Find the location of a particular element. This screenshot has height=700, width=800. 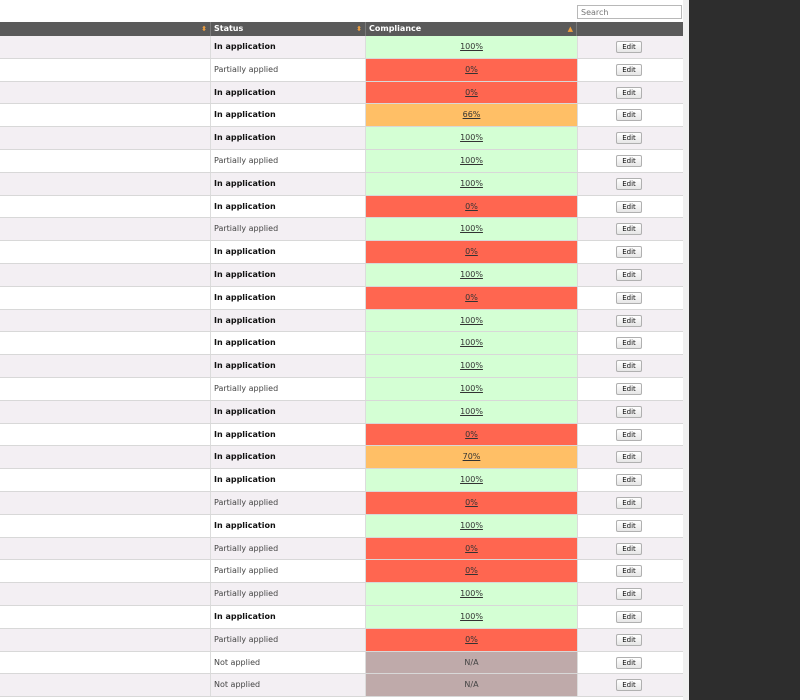

compliance-cell: N/A is located at coordinates (471, 685).